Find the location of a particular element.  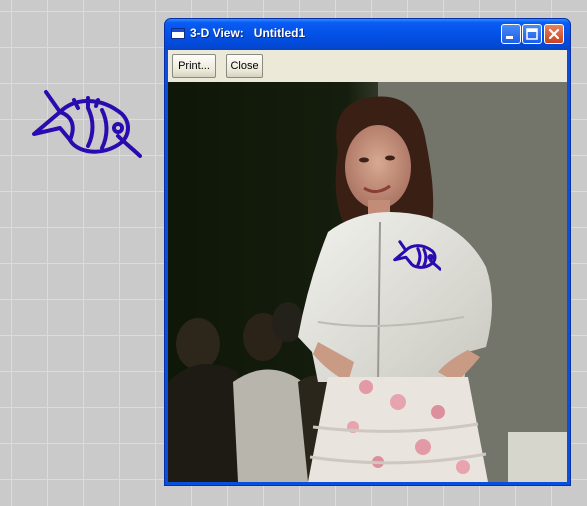

close-button: Close is located at coordinates (244, 66).